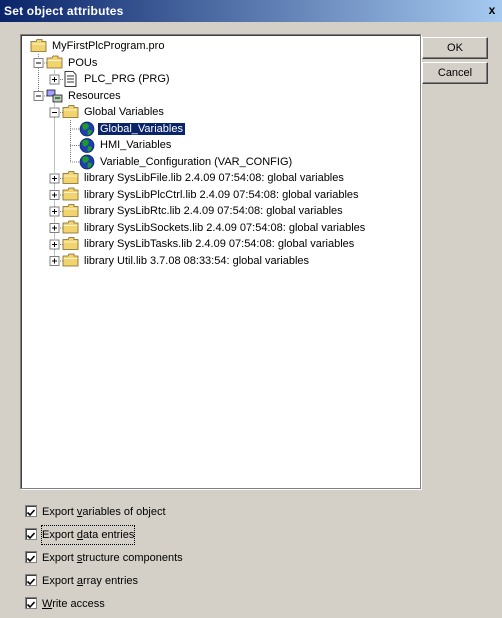 This screenshot has width=502, height=618. I want to click on tree-item: POUs, so click(82, 63).